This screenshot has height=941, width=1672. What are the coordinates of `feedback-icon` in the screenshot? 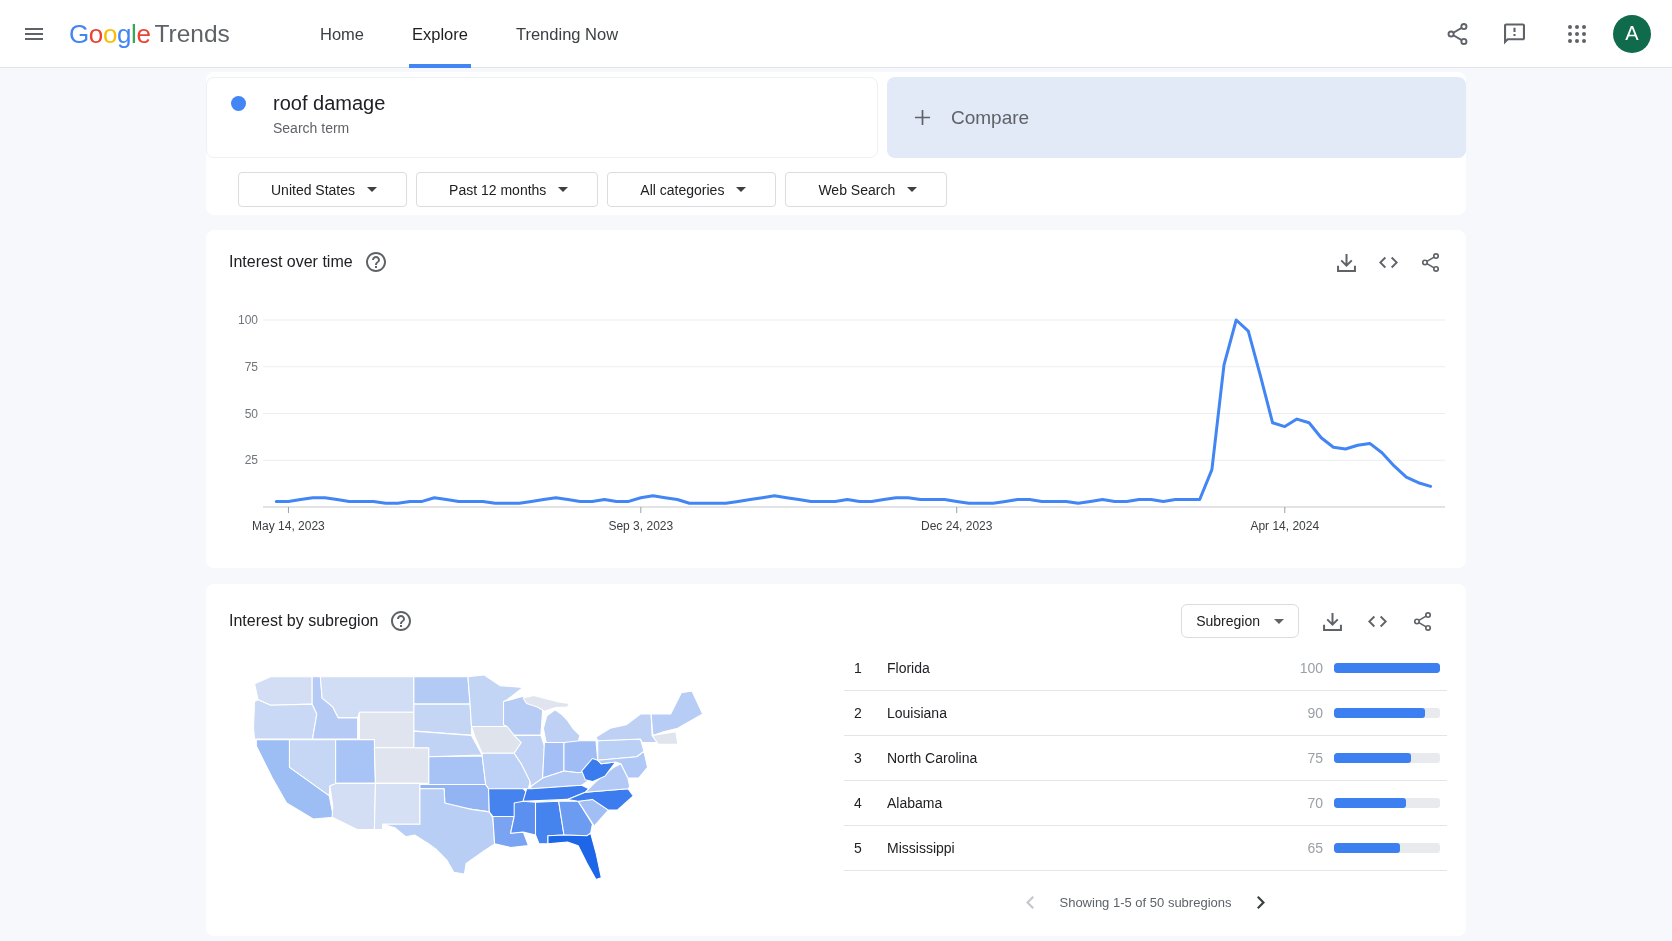 It's located at (1514, 33).